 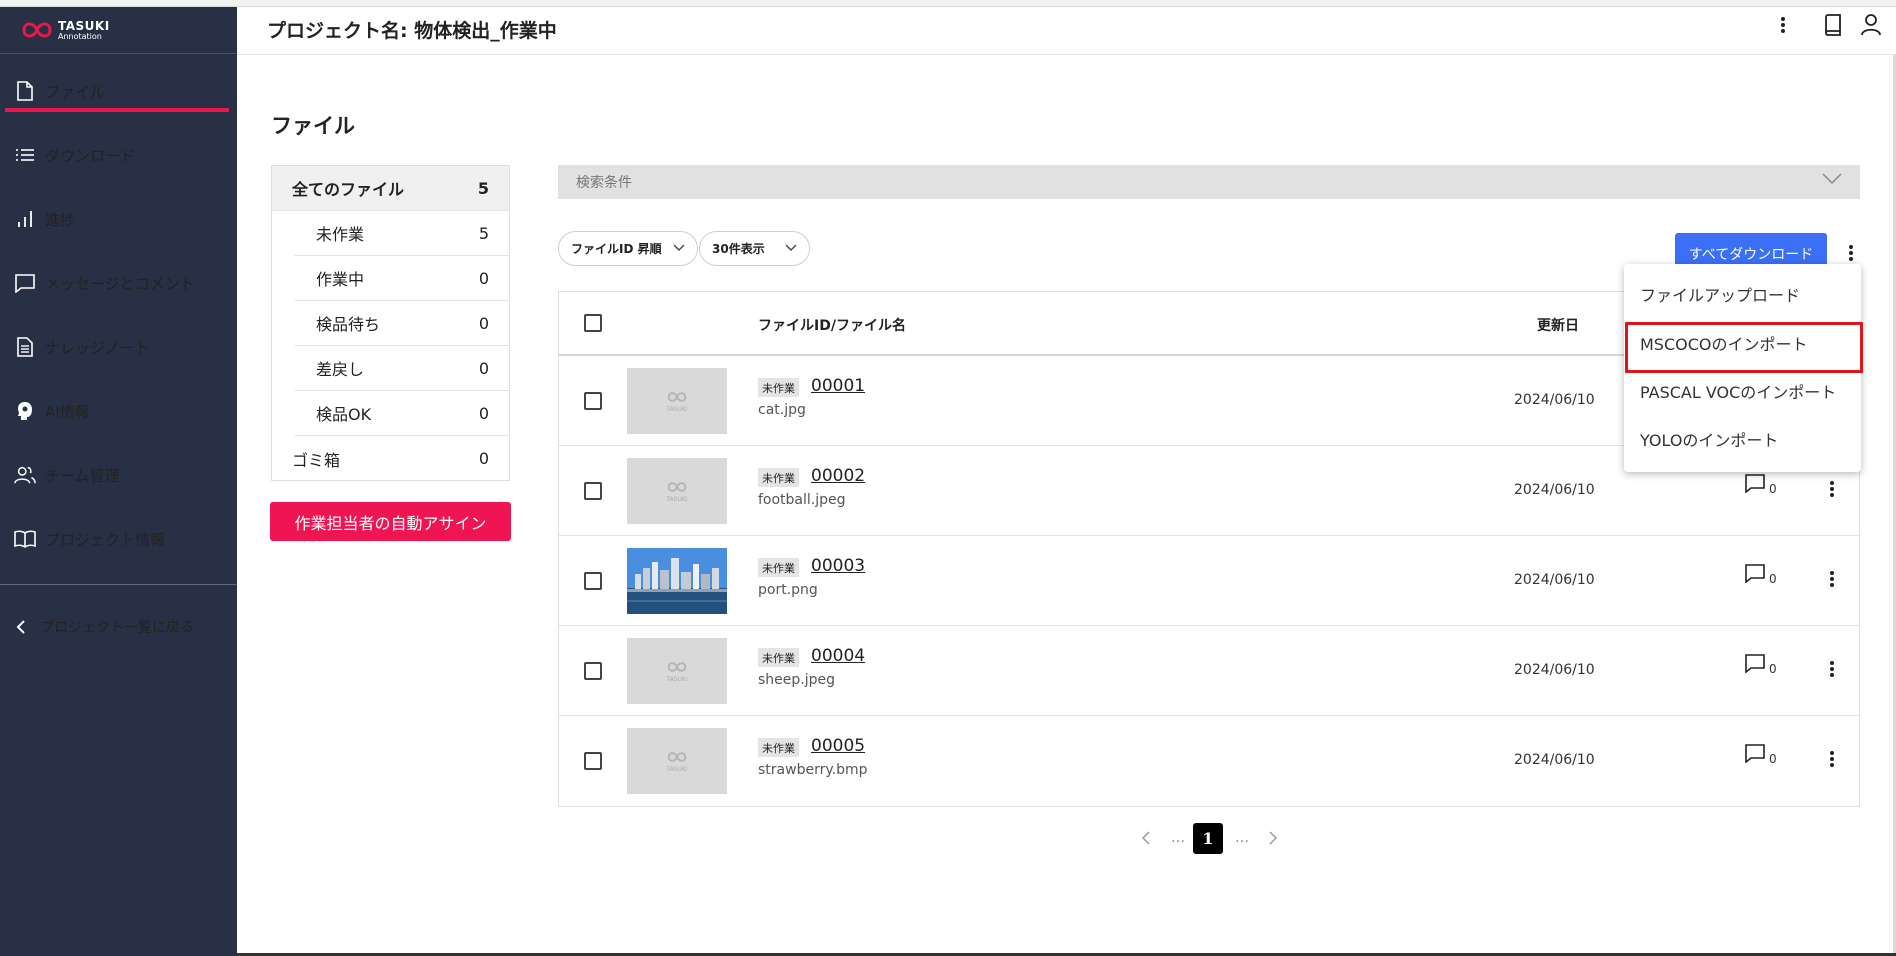 What do you see at coordinates (1871, 25) in the screenshot?
I see `user-account-icon` at bounding box center [1871, 25].